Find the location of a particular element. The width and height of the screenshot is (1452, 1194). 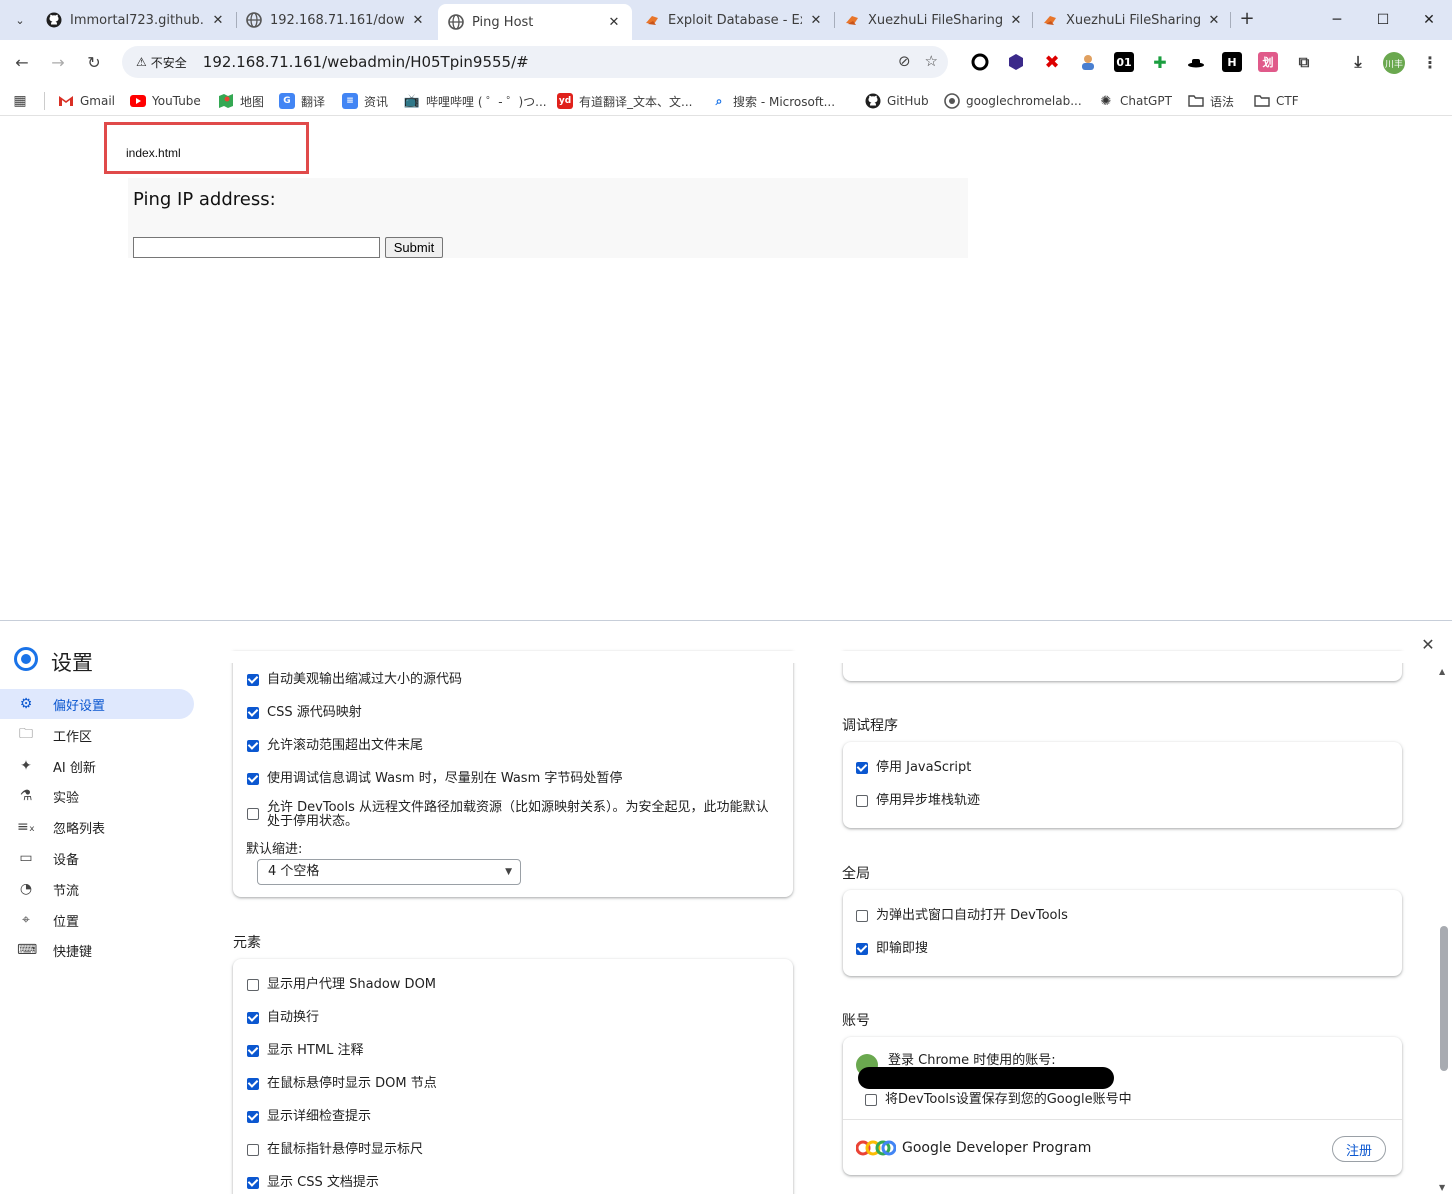

extension-circle-icon is located at coordinates (980, 62).